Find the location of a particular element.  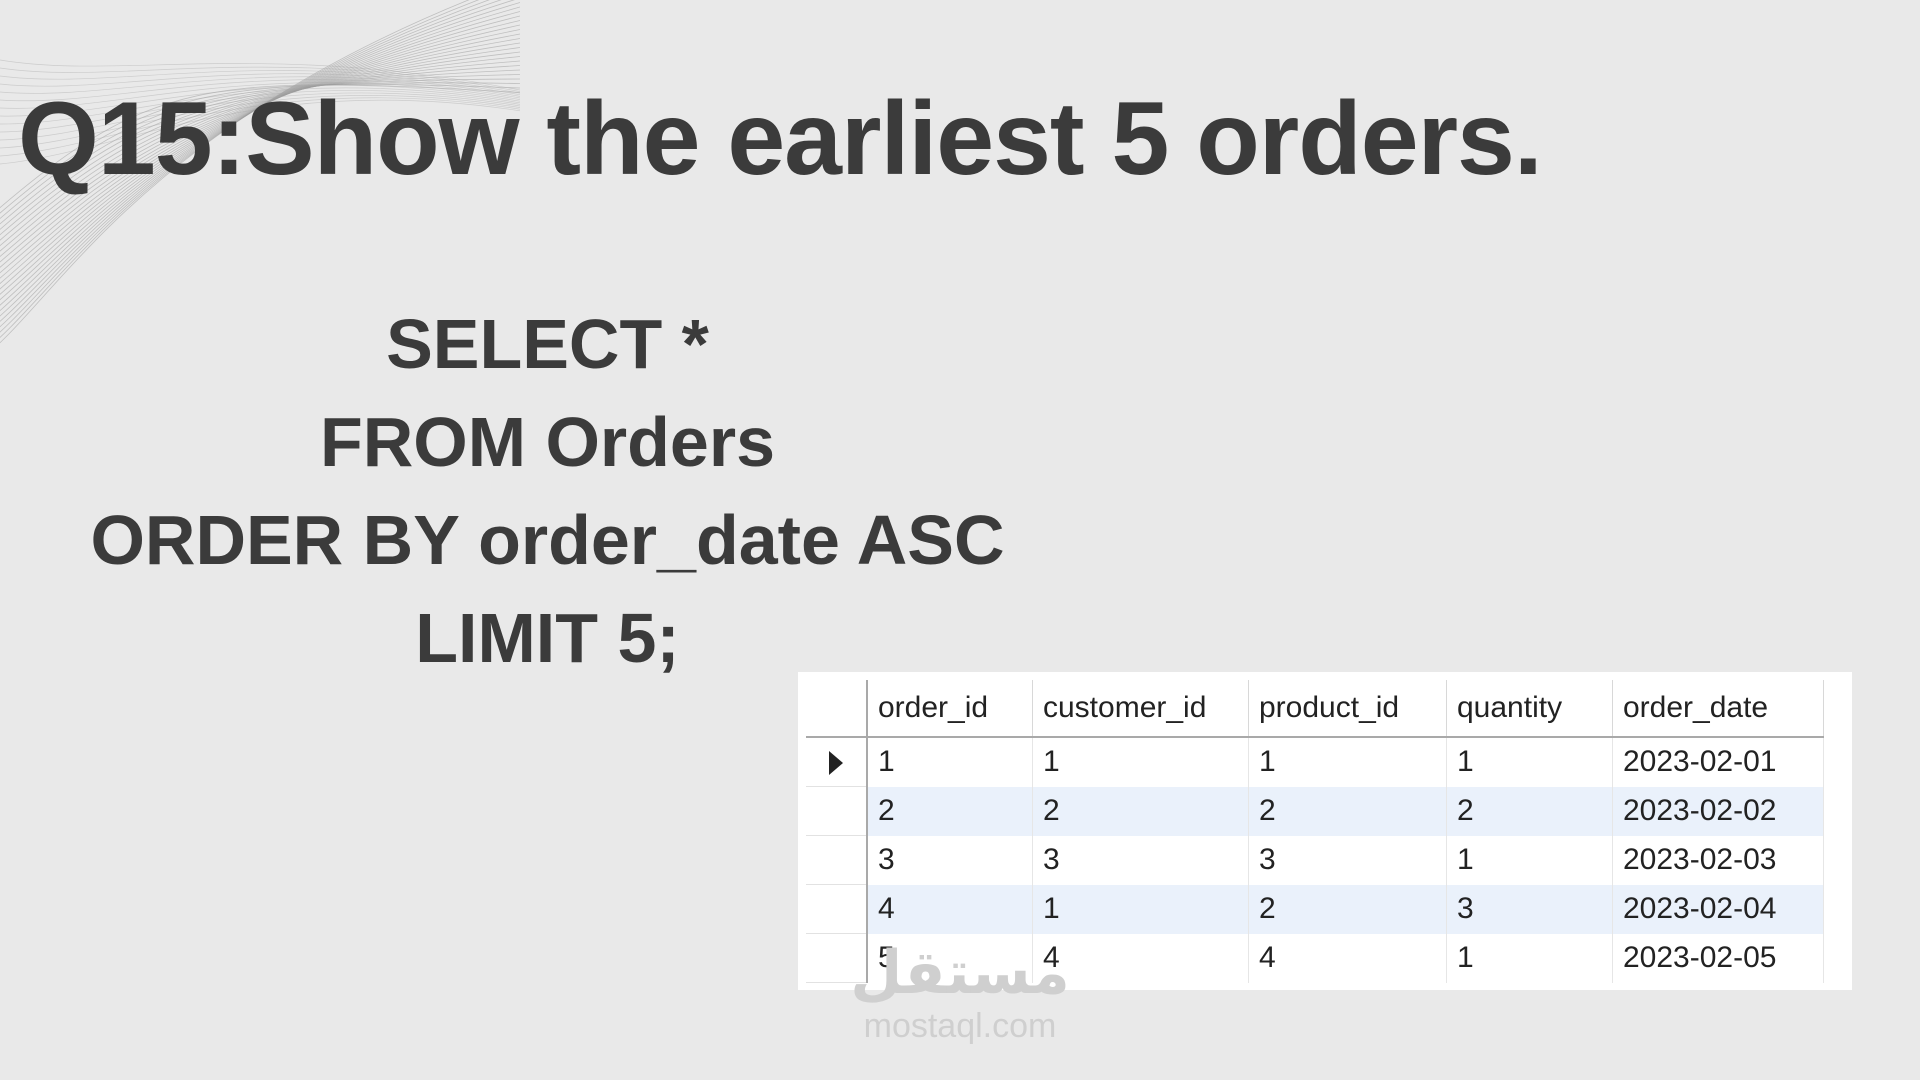

cell-quantity: 3 is located at coordinates (1529, 909).